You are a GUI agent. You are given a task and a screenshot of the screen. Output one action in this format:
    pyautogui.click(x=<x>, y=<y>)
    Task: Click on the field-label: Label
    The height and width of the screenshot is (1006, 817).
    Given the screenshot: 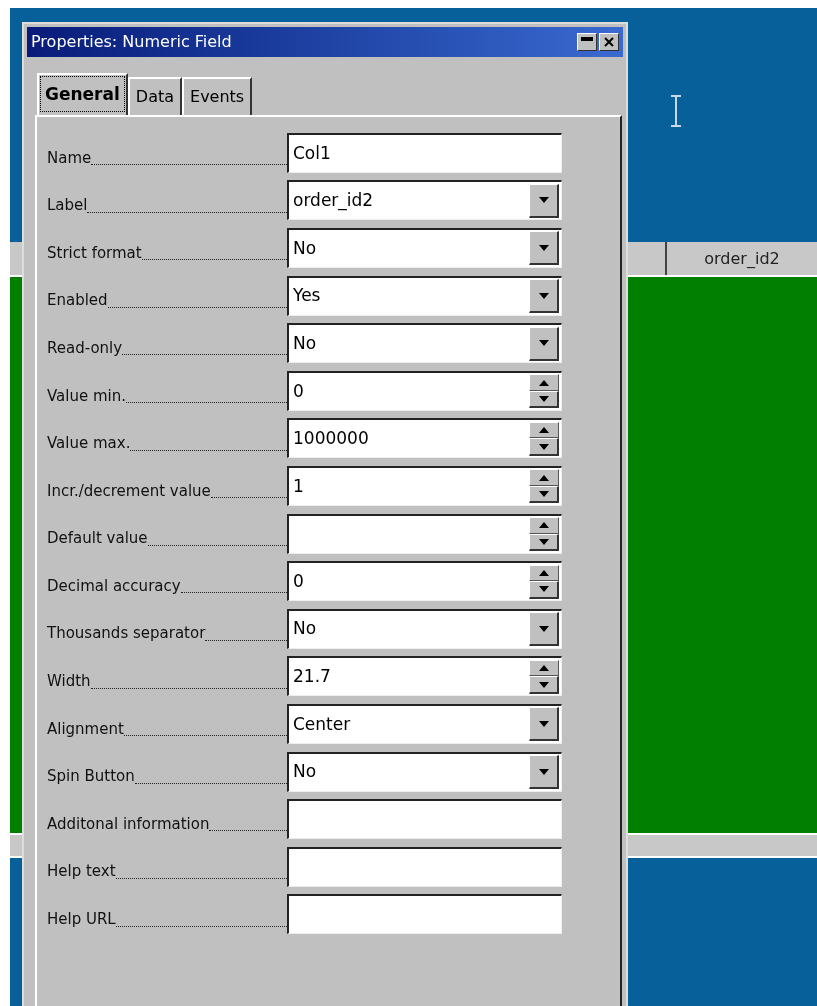 What is the action you would take?
    pyautogui.click(x=67, y=206)
    